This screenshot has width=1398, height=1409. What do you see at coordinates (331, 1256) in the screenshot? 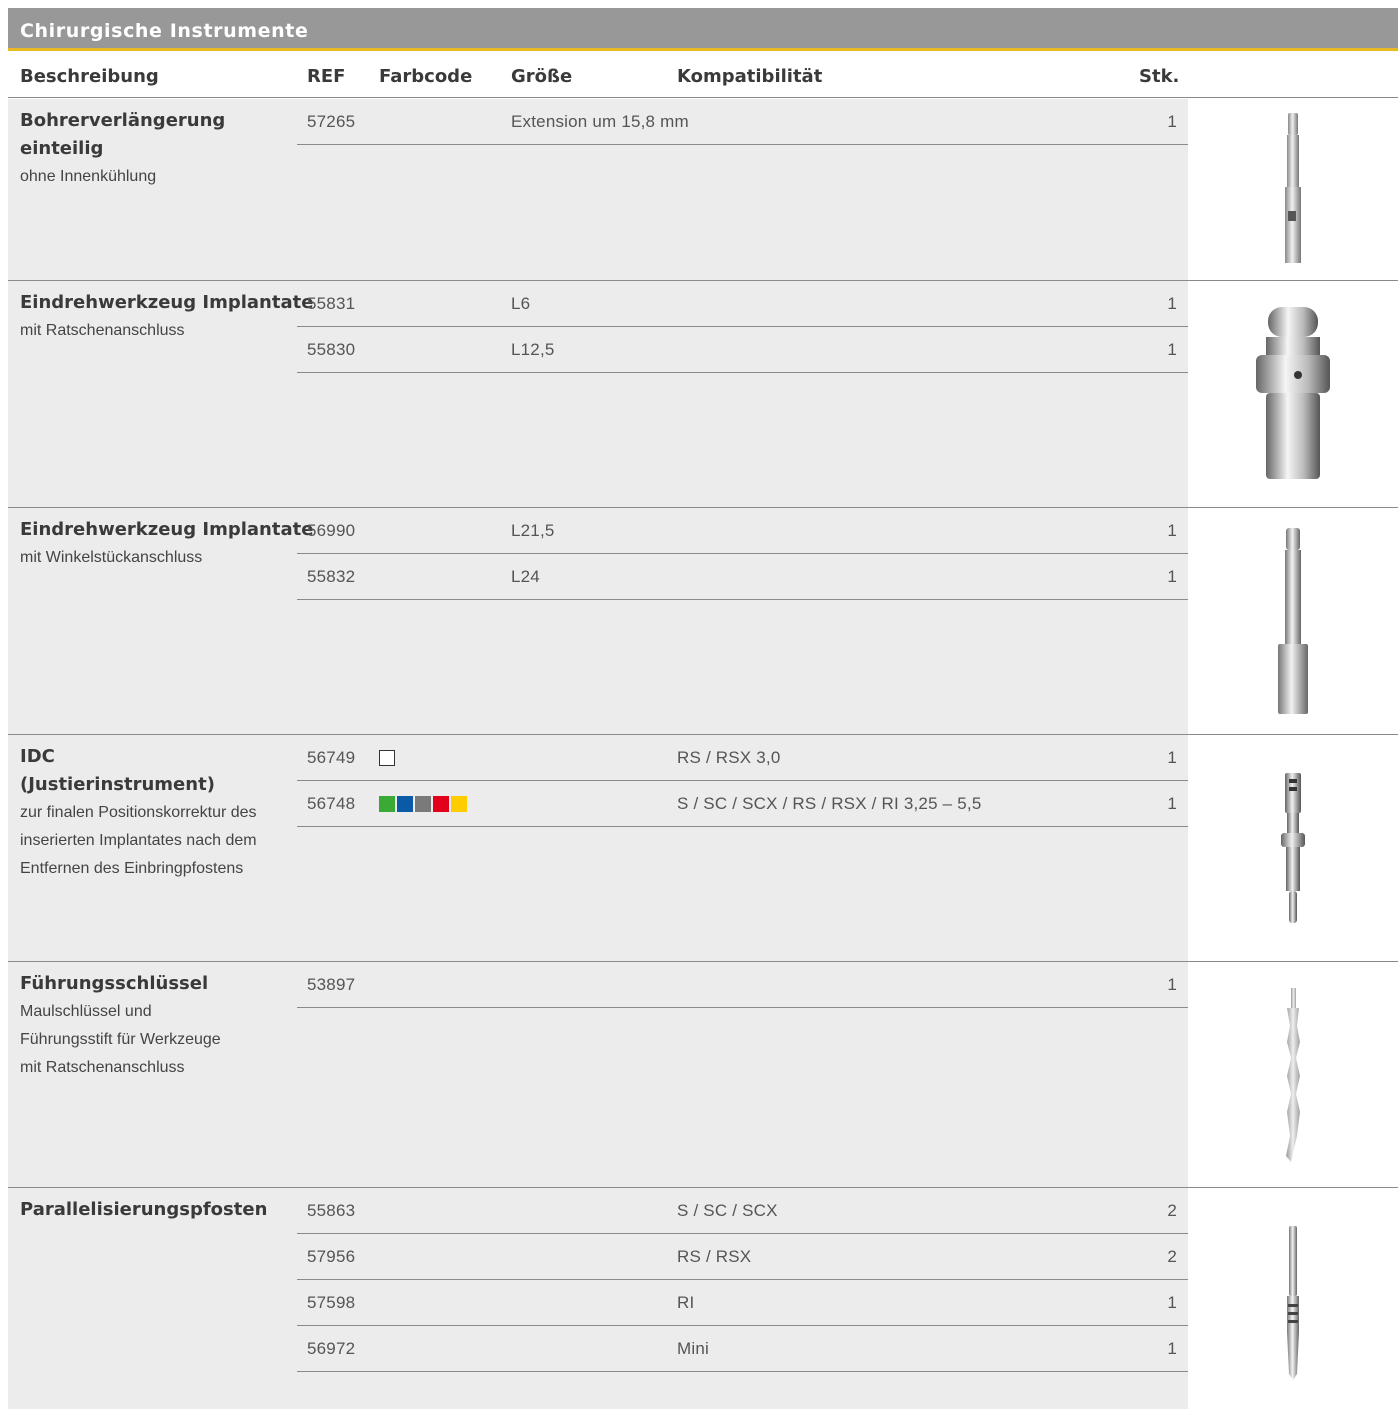
I see `ref-cell: 57956` at bounding box center [331, 1256].